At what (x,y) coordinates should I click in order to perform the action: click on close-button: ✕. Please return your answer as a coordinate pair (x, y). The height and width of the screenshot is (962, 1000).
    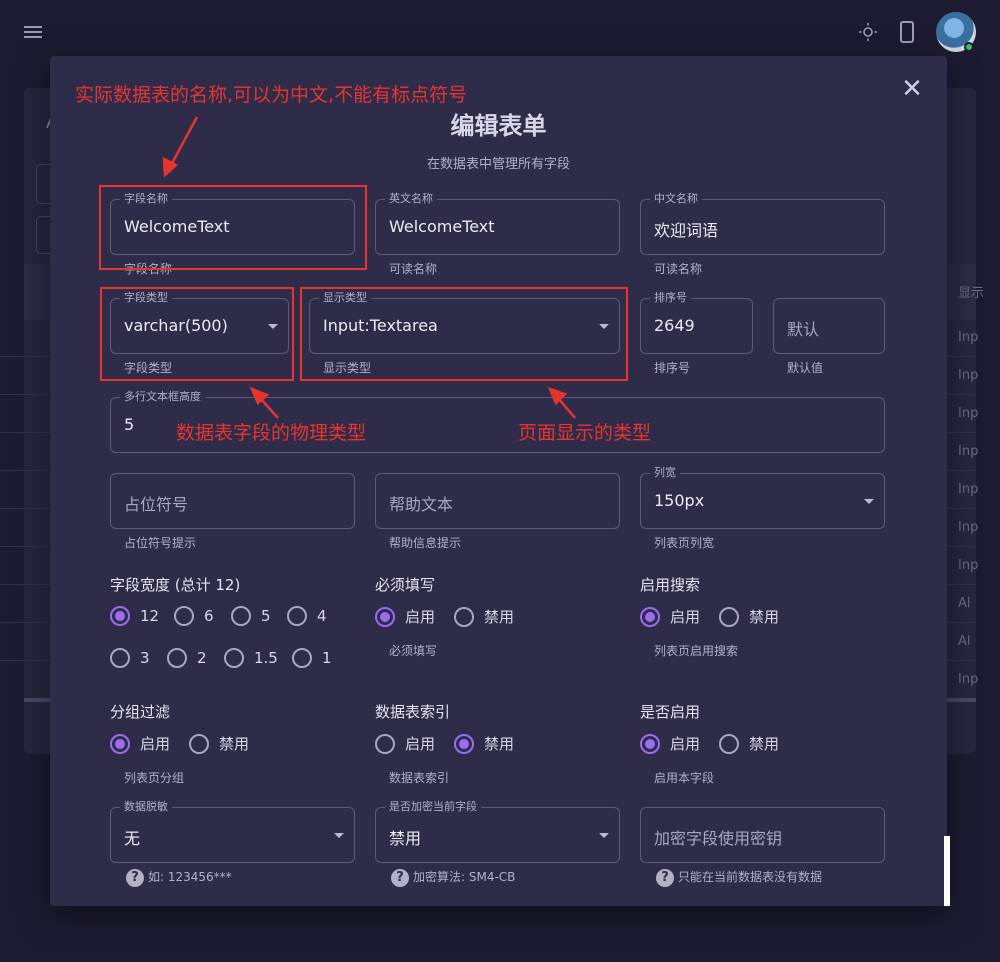
    Looking at the image, I should click on (912, 89).